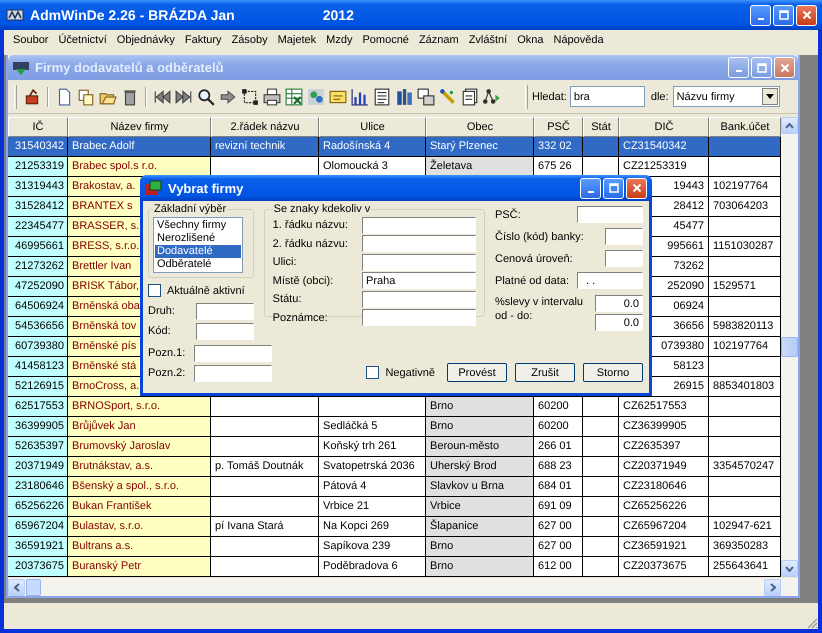  Describe the element at coordinates (129, 67) in the screenshot. I see `window-title: Firmy dodavatelů a odběratelů` at that location.